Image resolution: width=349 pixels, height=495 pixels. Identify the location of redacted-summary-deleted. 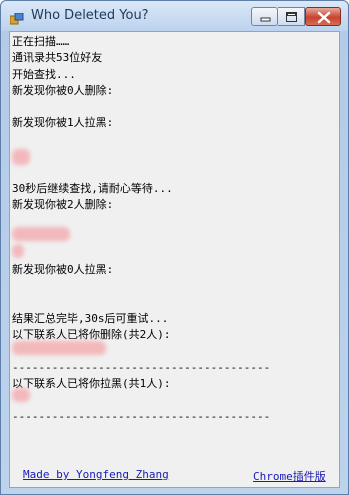
(59, 348).